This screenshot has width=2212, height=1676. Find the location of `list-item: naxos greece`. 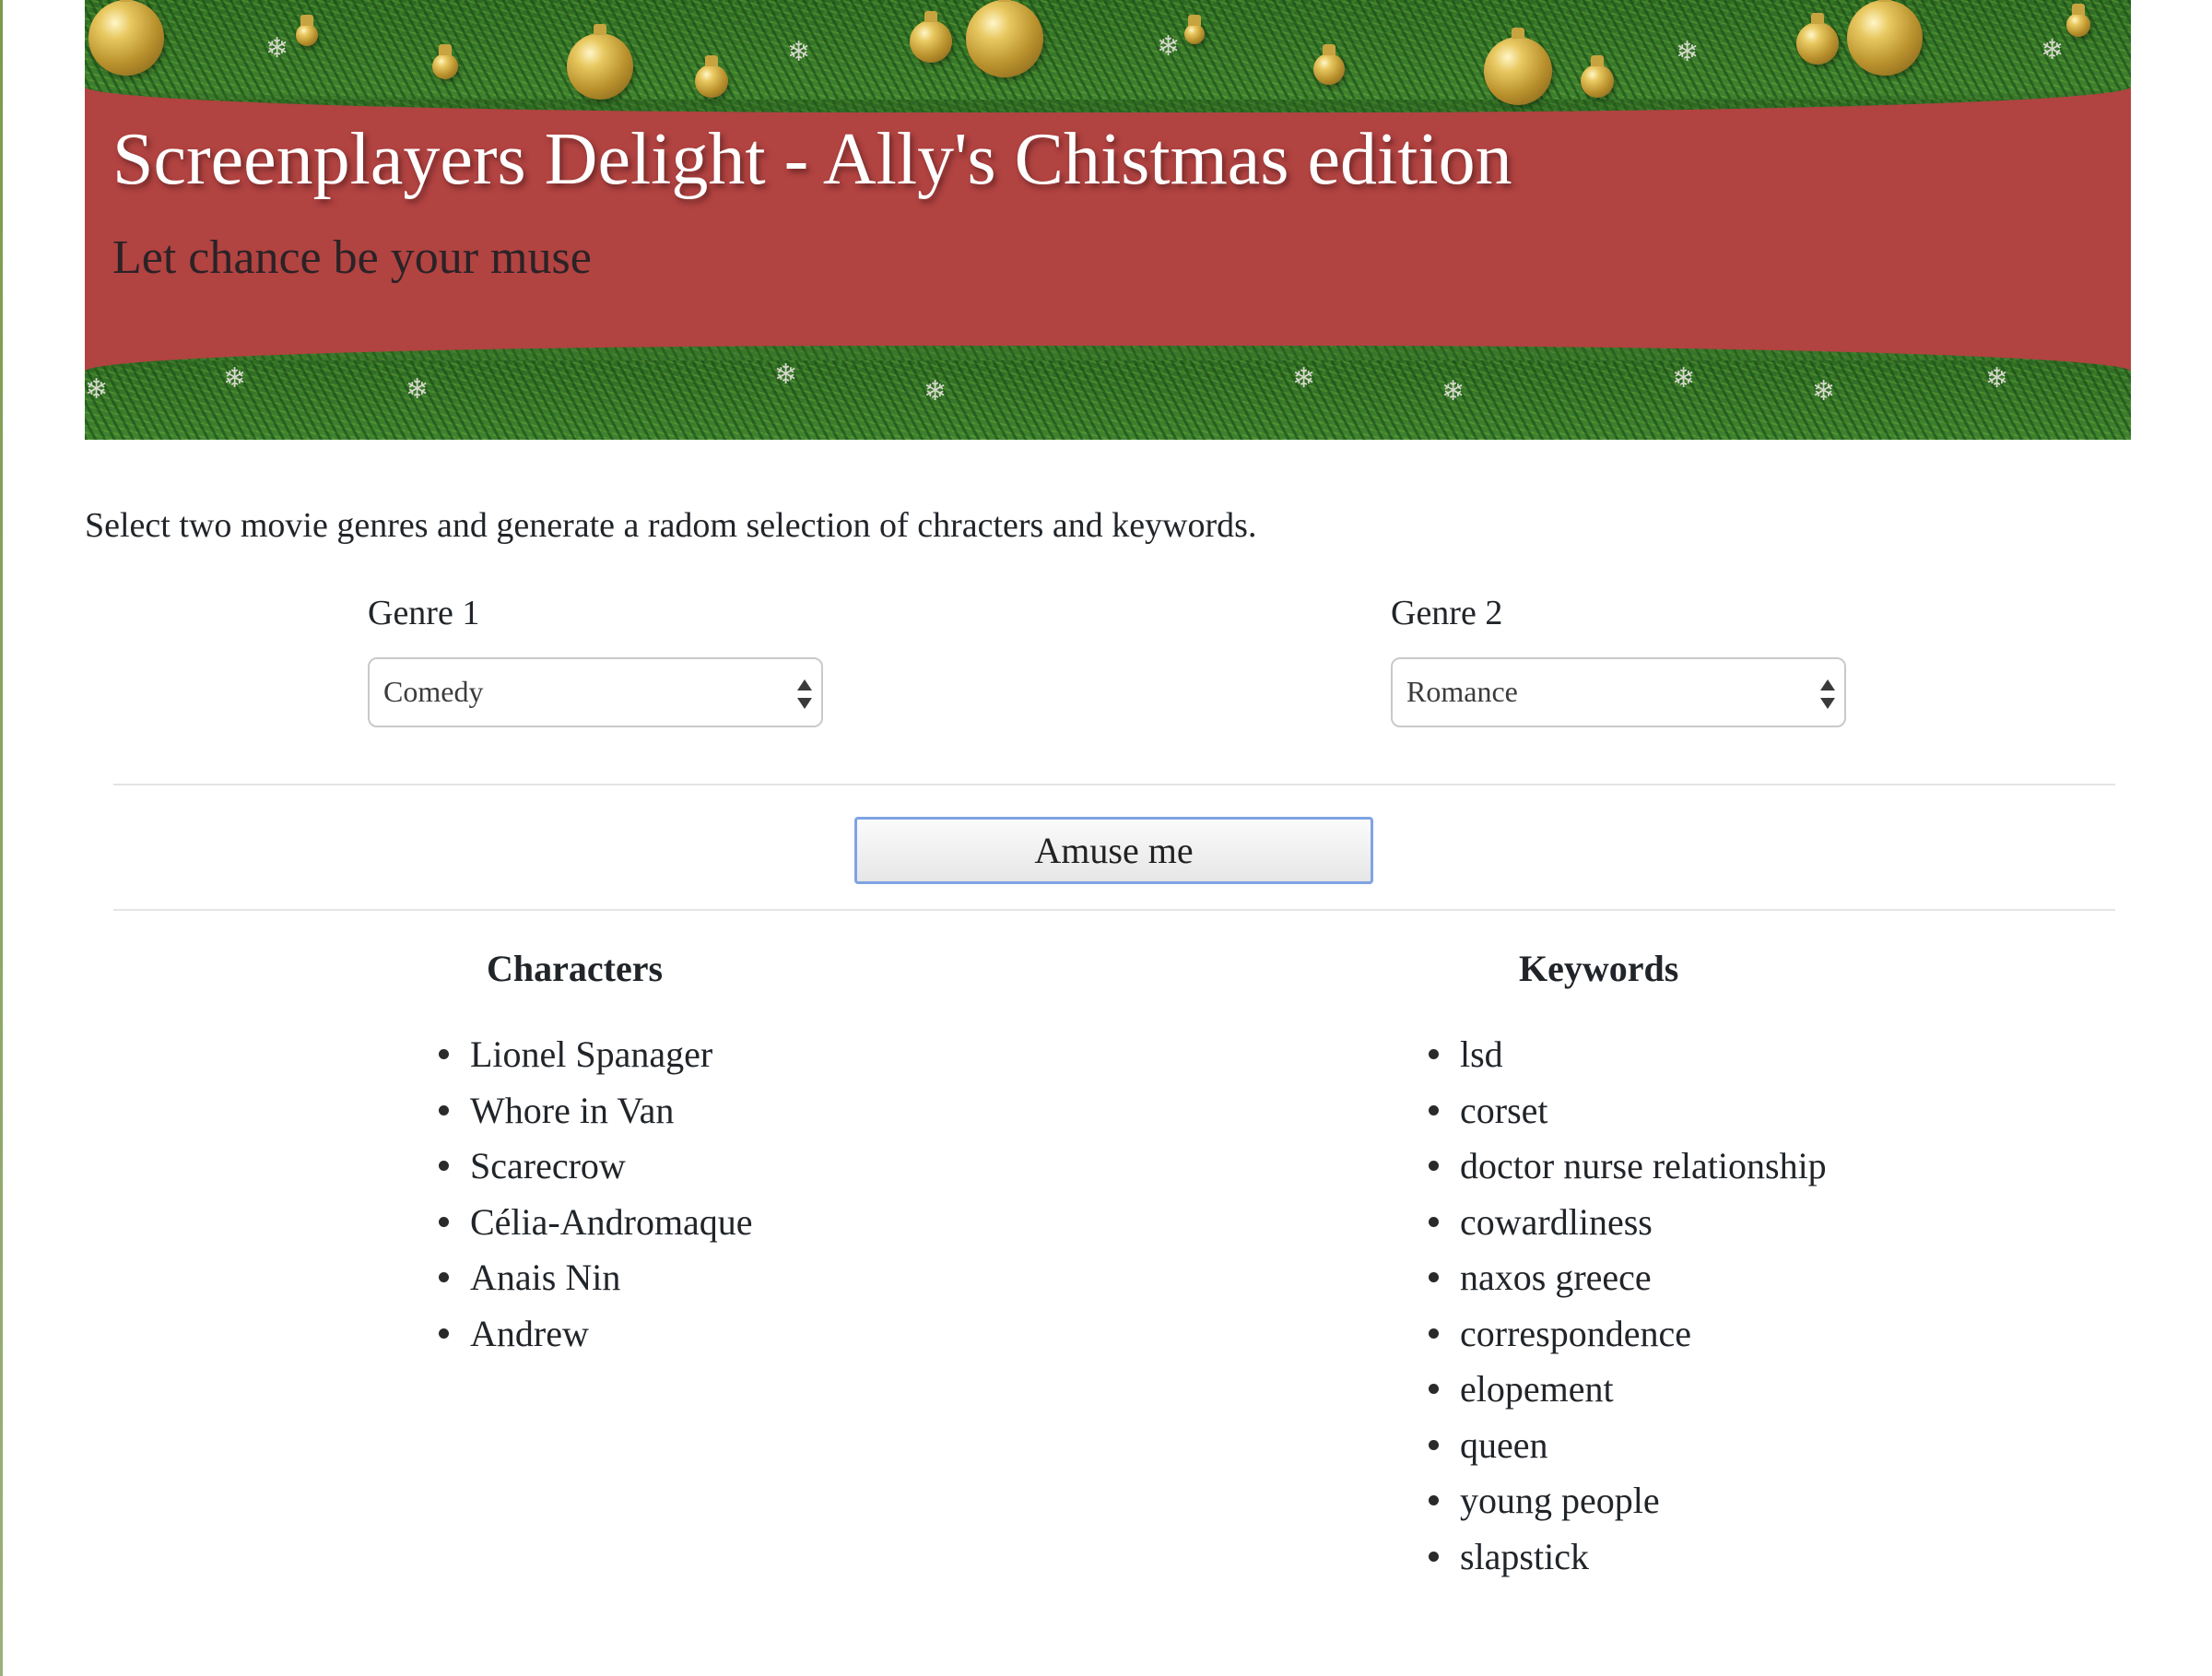

list-item: naxos greece is located at coordinates (1628, 1284).